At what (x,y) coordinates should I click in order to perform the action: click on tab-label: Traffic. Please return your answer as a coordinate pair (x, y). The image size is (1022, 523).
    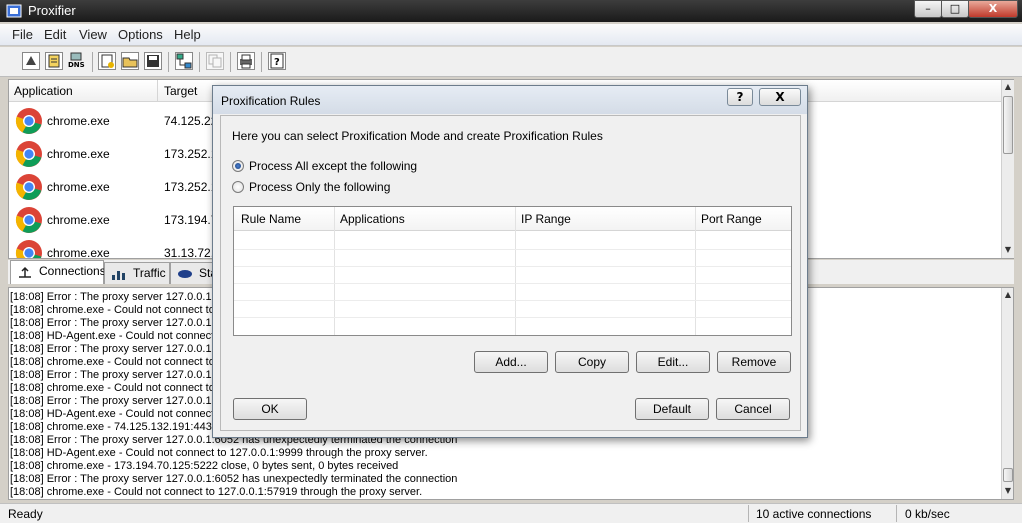
    Looking at the image, I should click on (149, 273).